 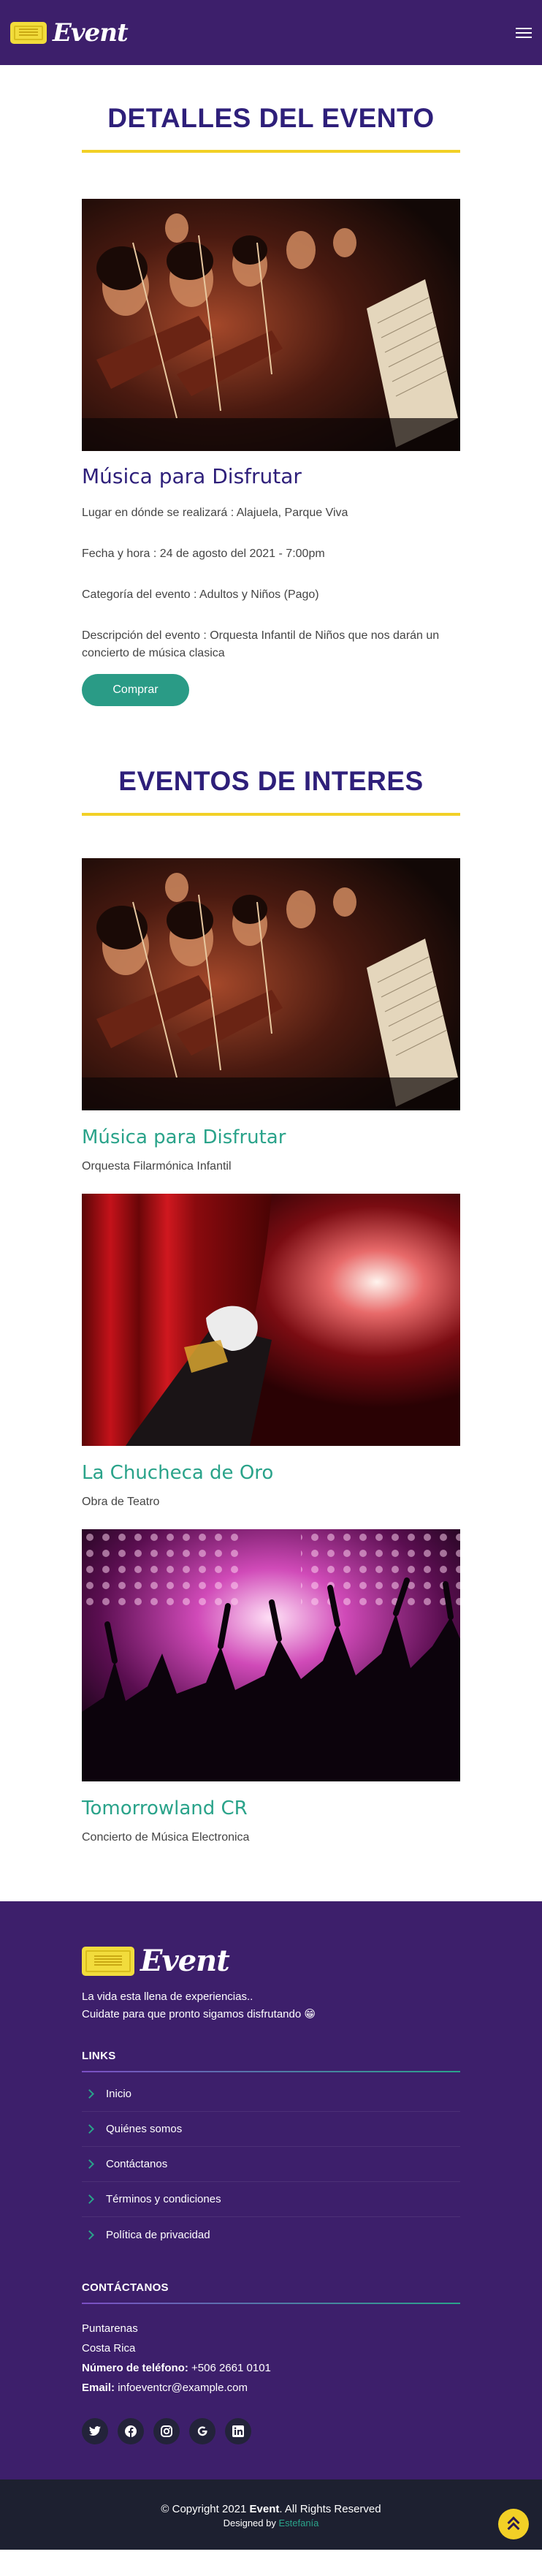 I want to click on facebook-icon, so click(x=131, y=2431).